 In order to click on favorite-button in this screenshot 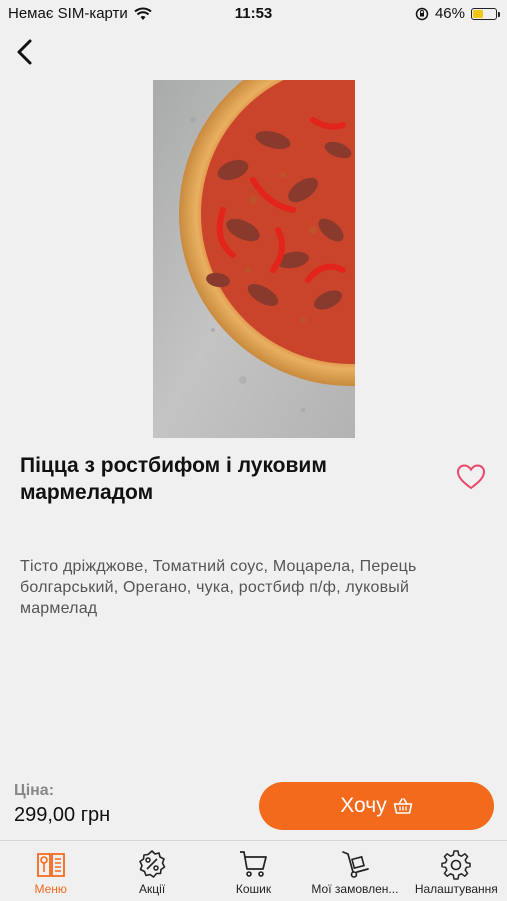, I will do `click(471, 477)`.